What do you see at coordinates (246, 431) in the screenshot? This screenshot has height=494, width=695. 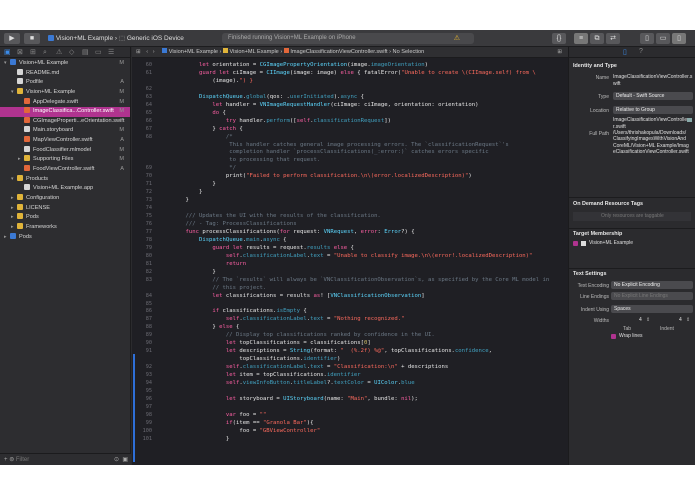 I see `code-line: foo = "GBViewController"` at bounding box center [246, 431].